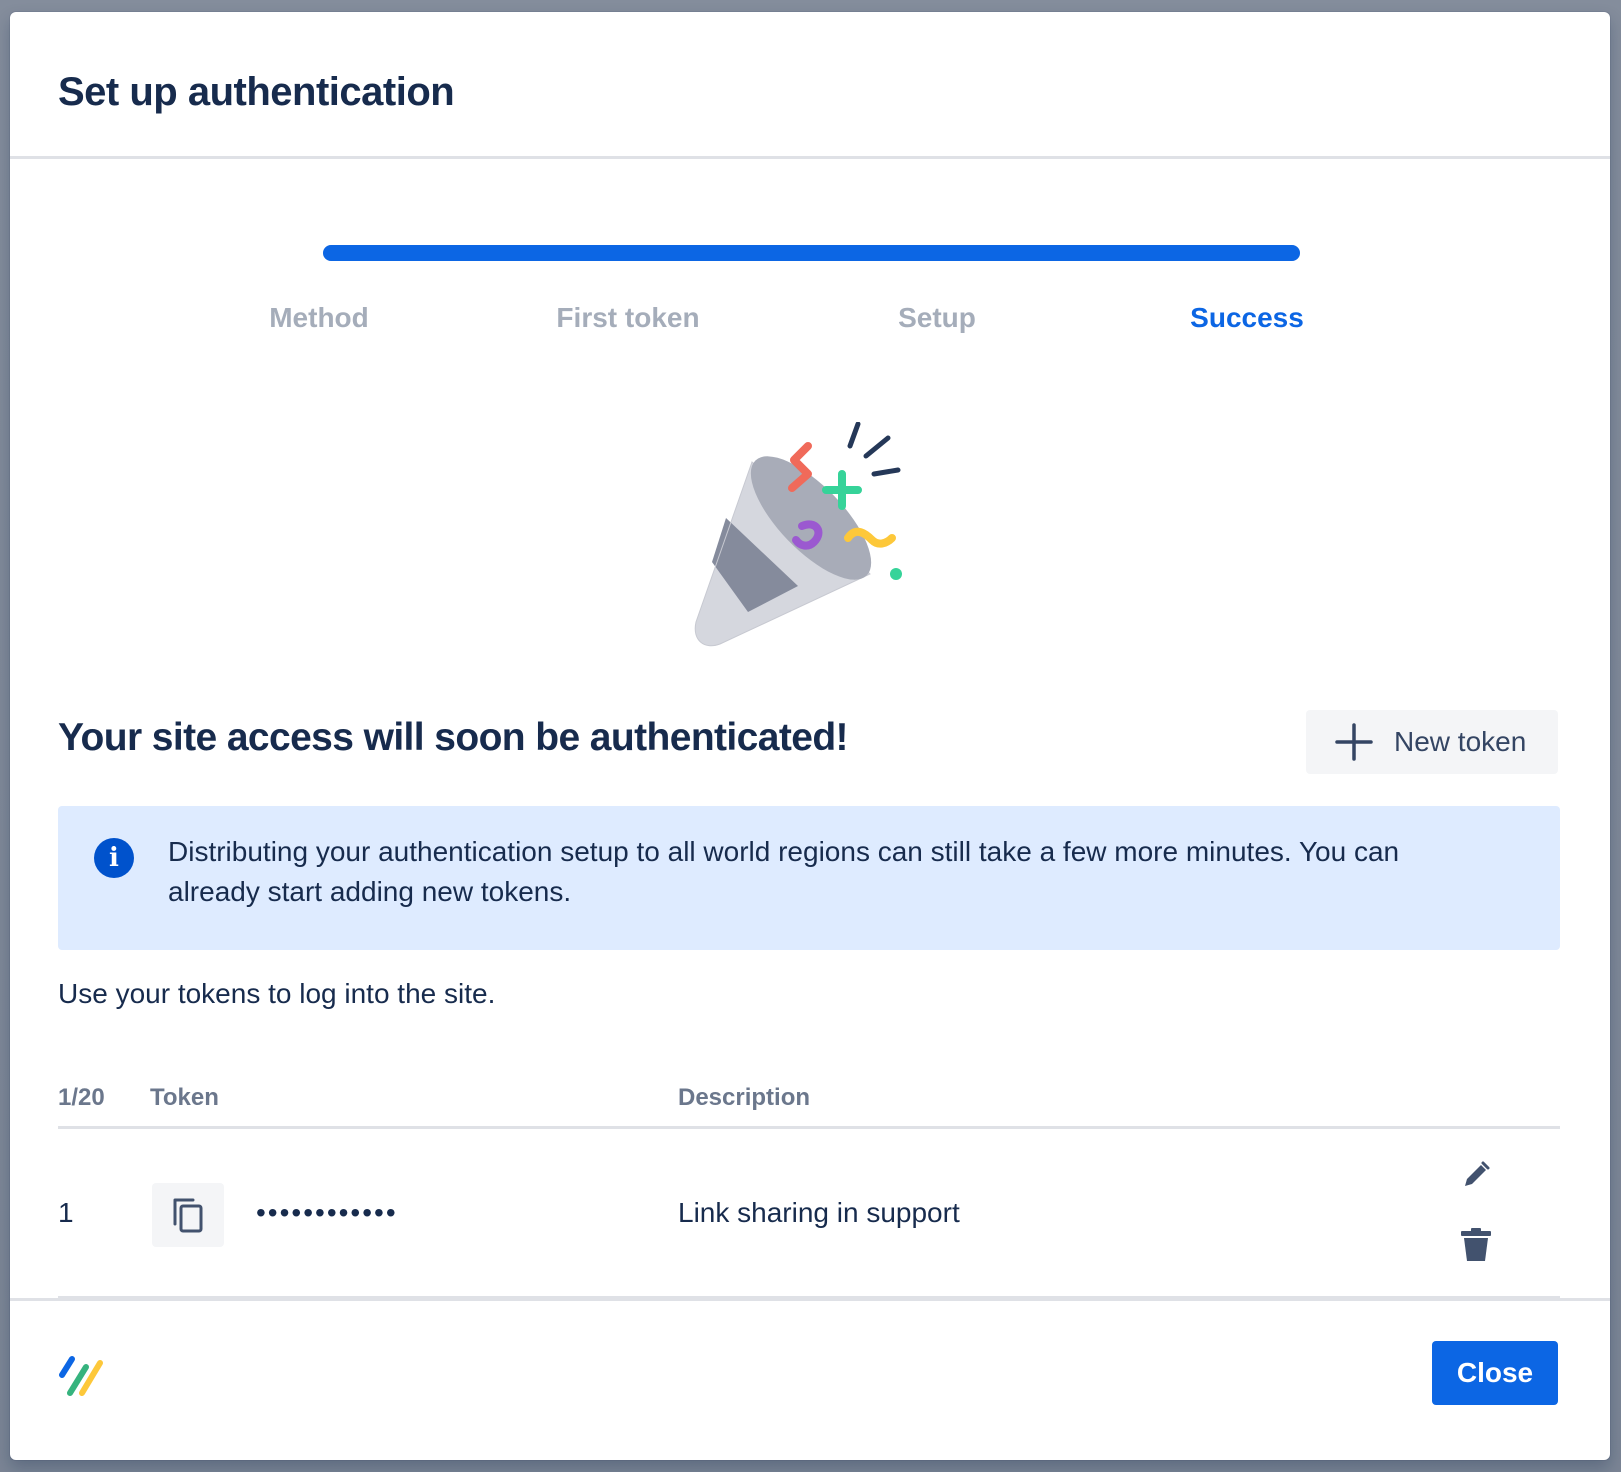  I want to click on app-logo-icon, so click(81, 1376).